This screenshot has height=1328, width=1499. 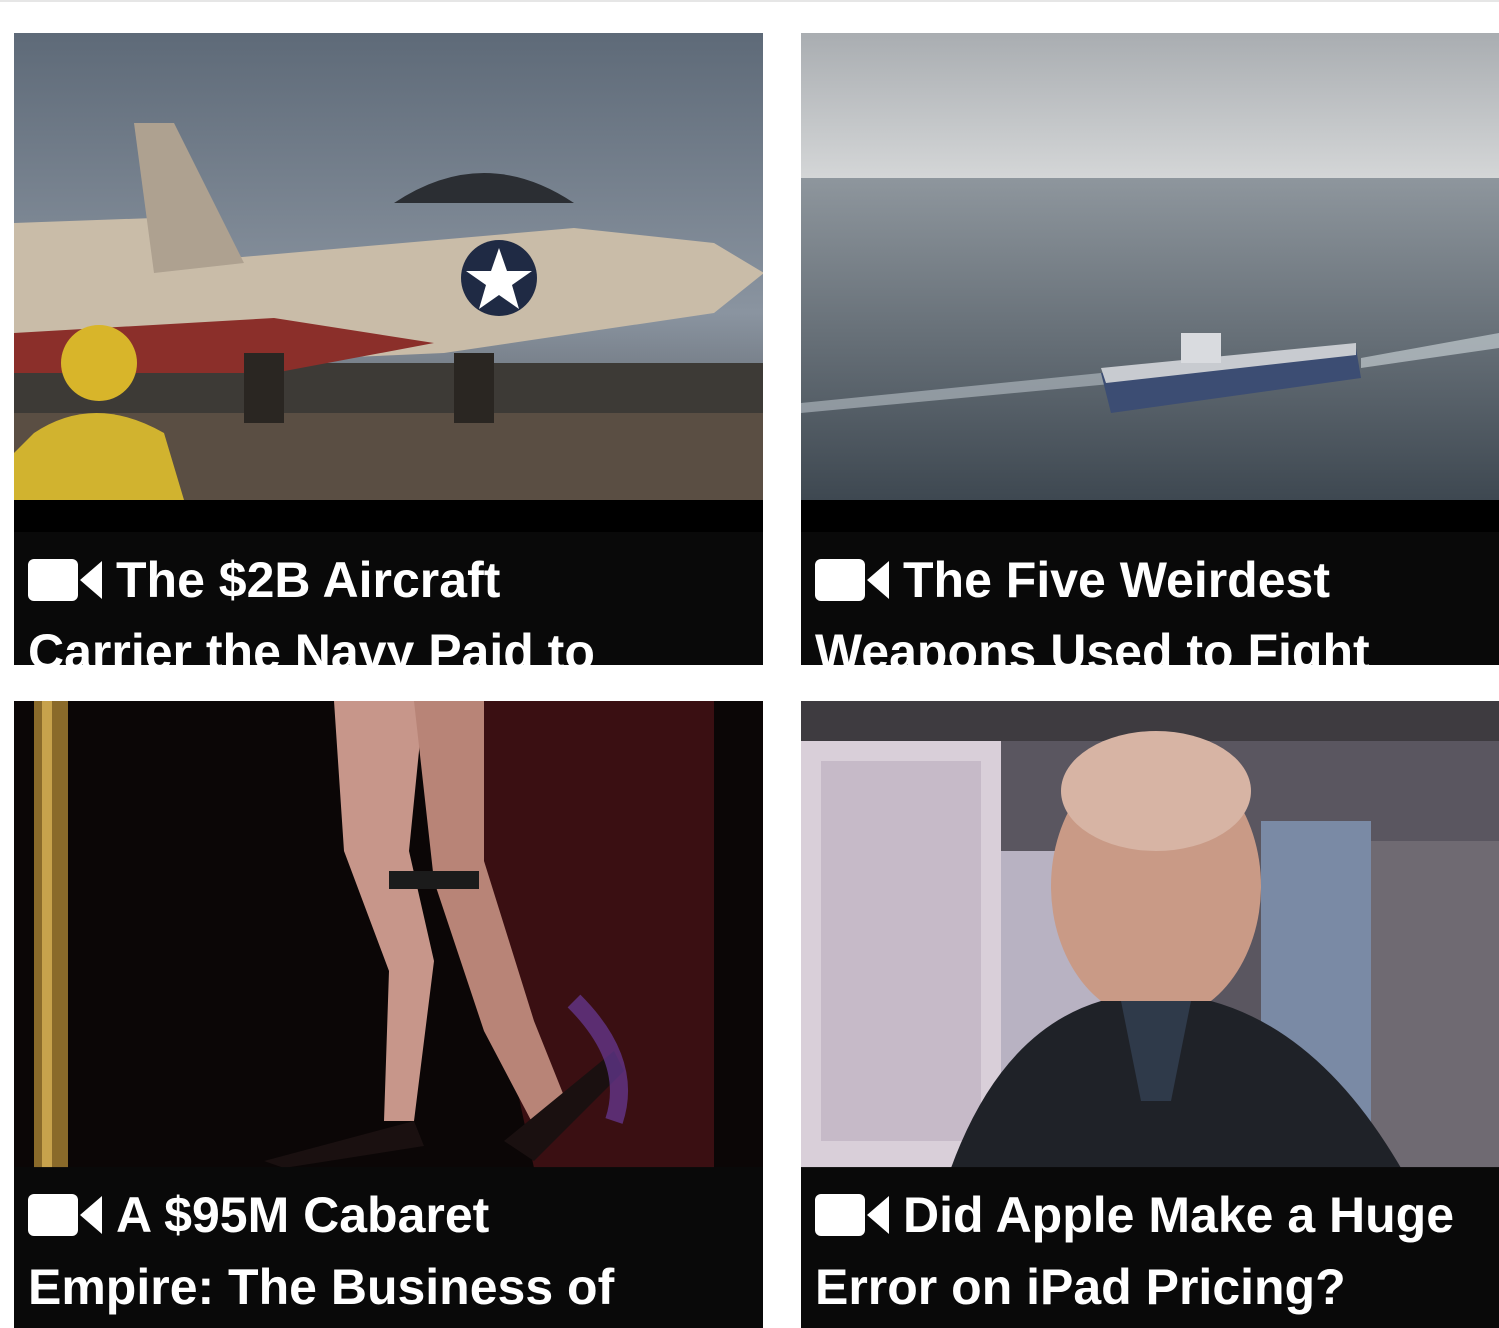 I want to click on caption-line-1: The Five Weirdest, so click(x=1116, y=580).